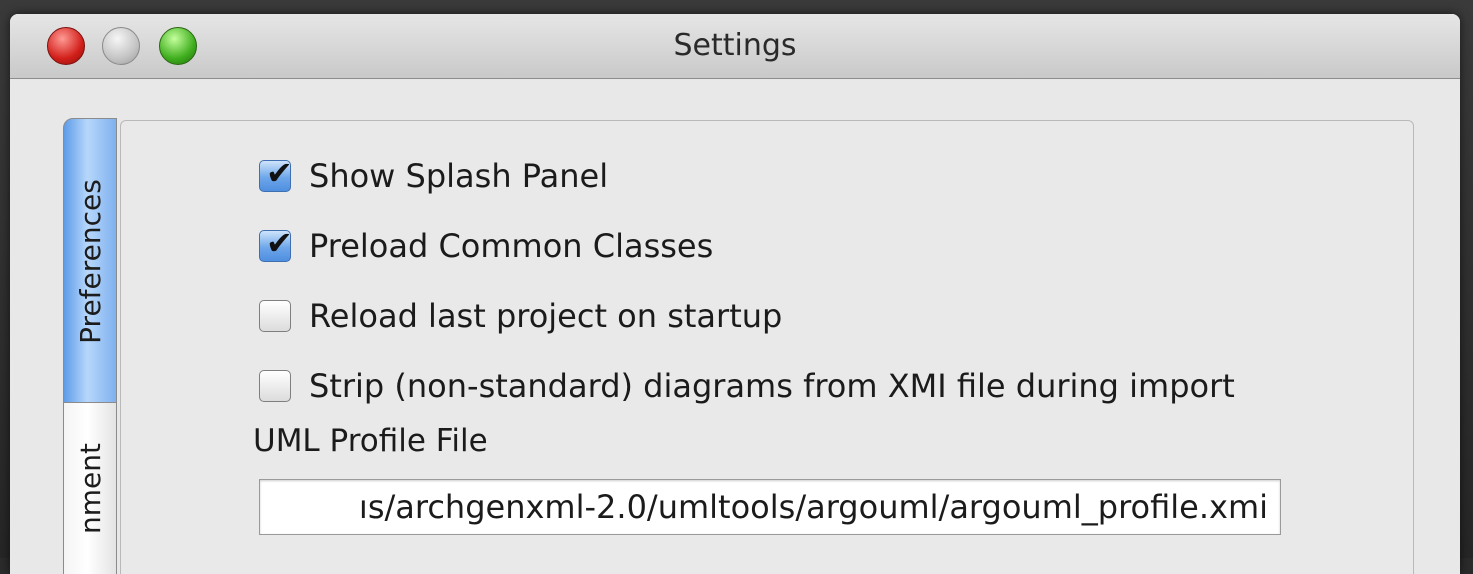 The height and width of the screenshot is (574, 1473). I want to click on window-title: Settings, so click(735, 45).